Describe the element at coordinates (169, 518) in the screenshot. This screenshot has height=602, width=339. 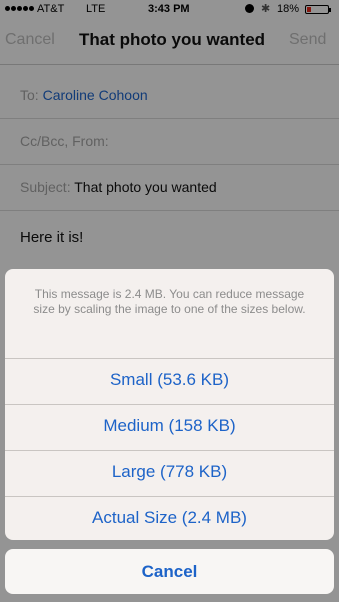
I see `size-option-actual: Actual Size (2.4 MB)` at that location.